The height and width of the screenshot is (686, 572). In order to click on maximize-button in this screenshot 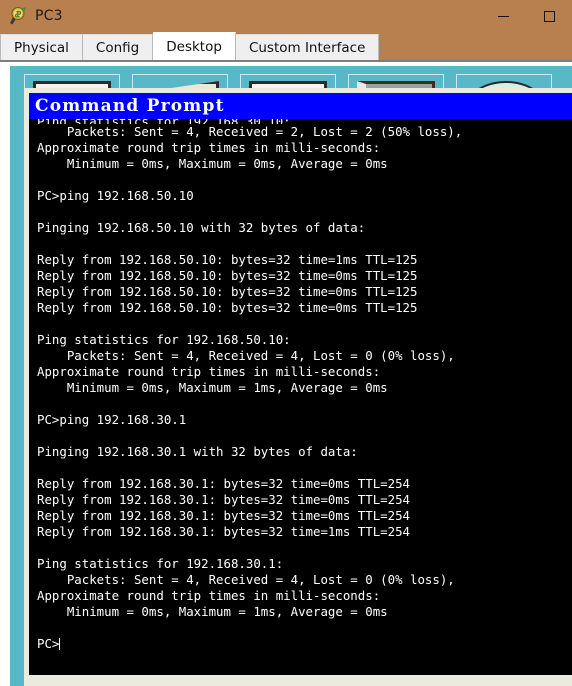, I will do `click(549, 16)`.